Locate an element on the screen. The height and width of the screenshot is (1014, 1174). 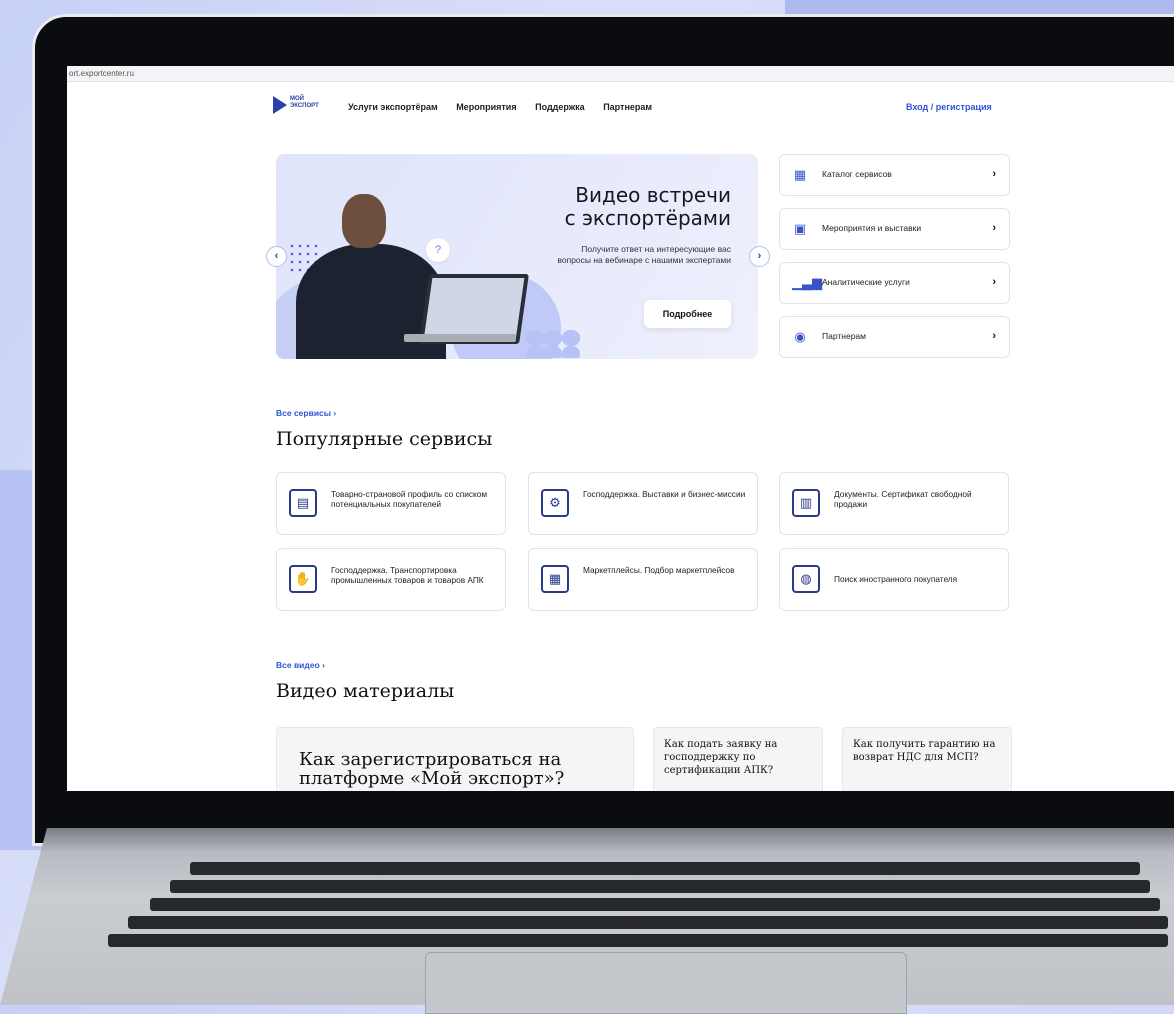
logo: МОЙ ЭКСПОРТ is located at coordinates (298, 105).